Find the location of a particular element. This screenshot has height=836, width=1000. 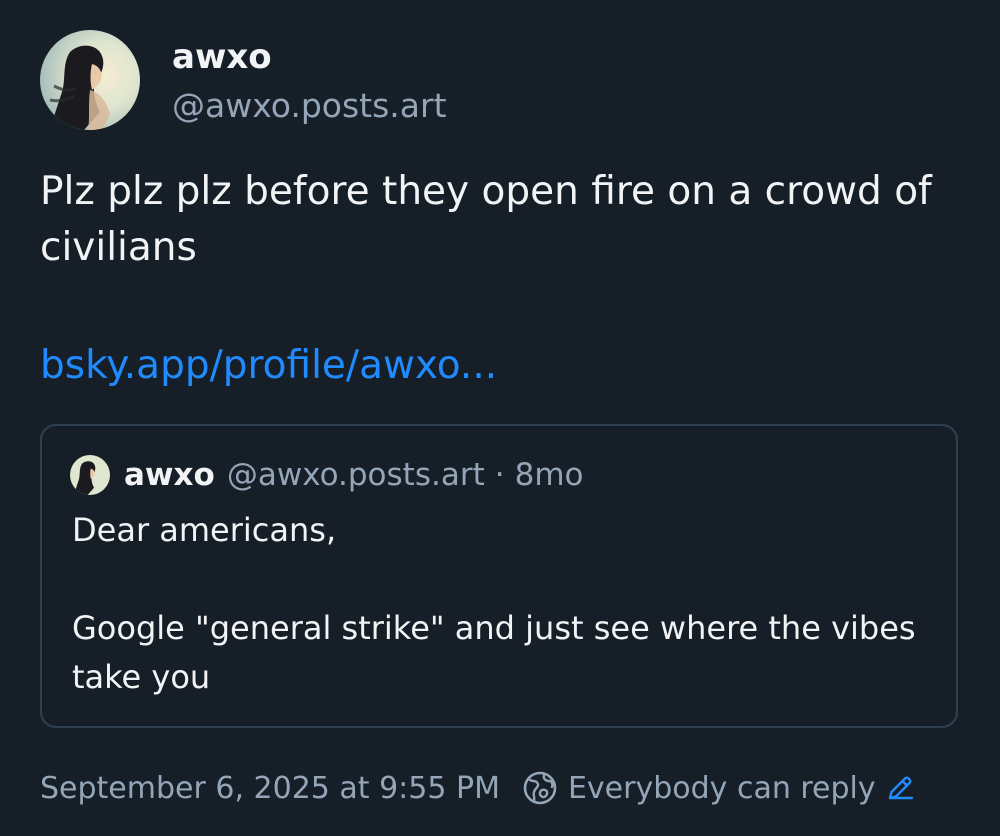

quoted-post-time: 8mo is located at coordinates (549, 475).